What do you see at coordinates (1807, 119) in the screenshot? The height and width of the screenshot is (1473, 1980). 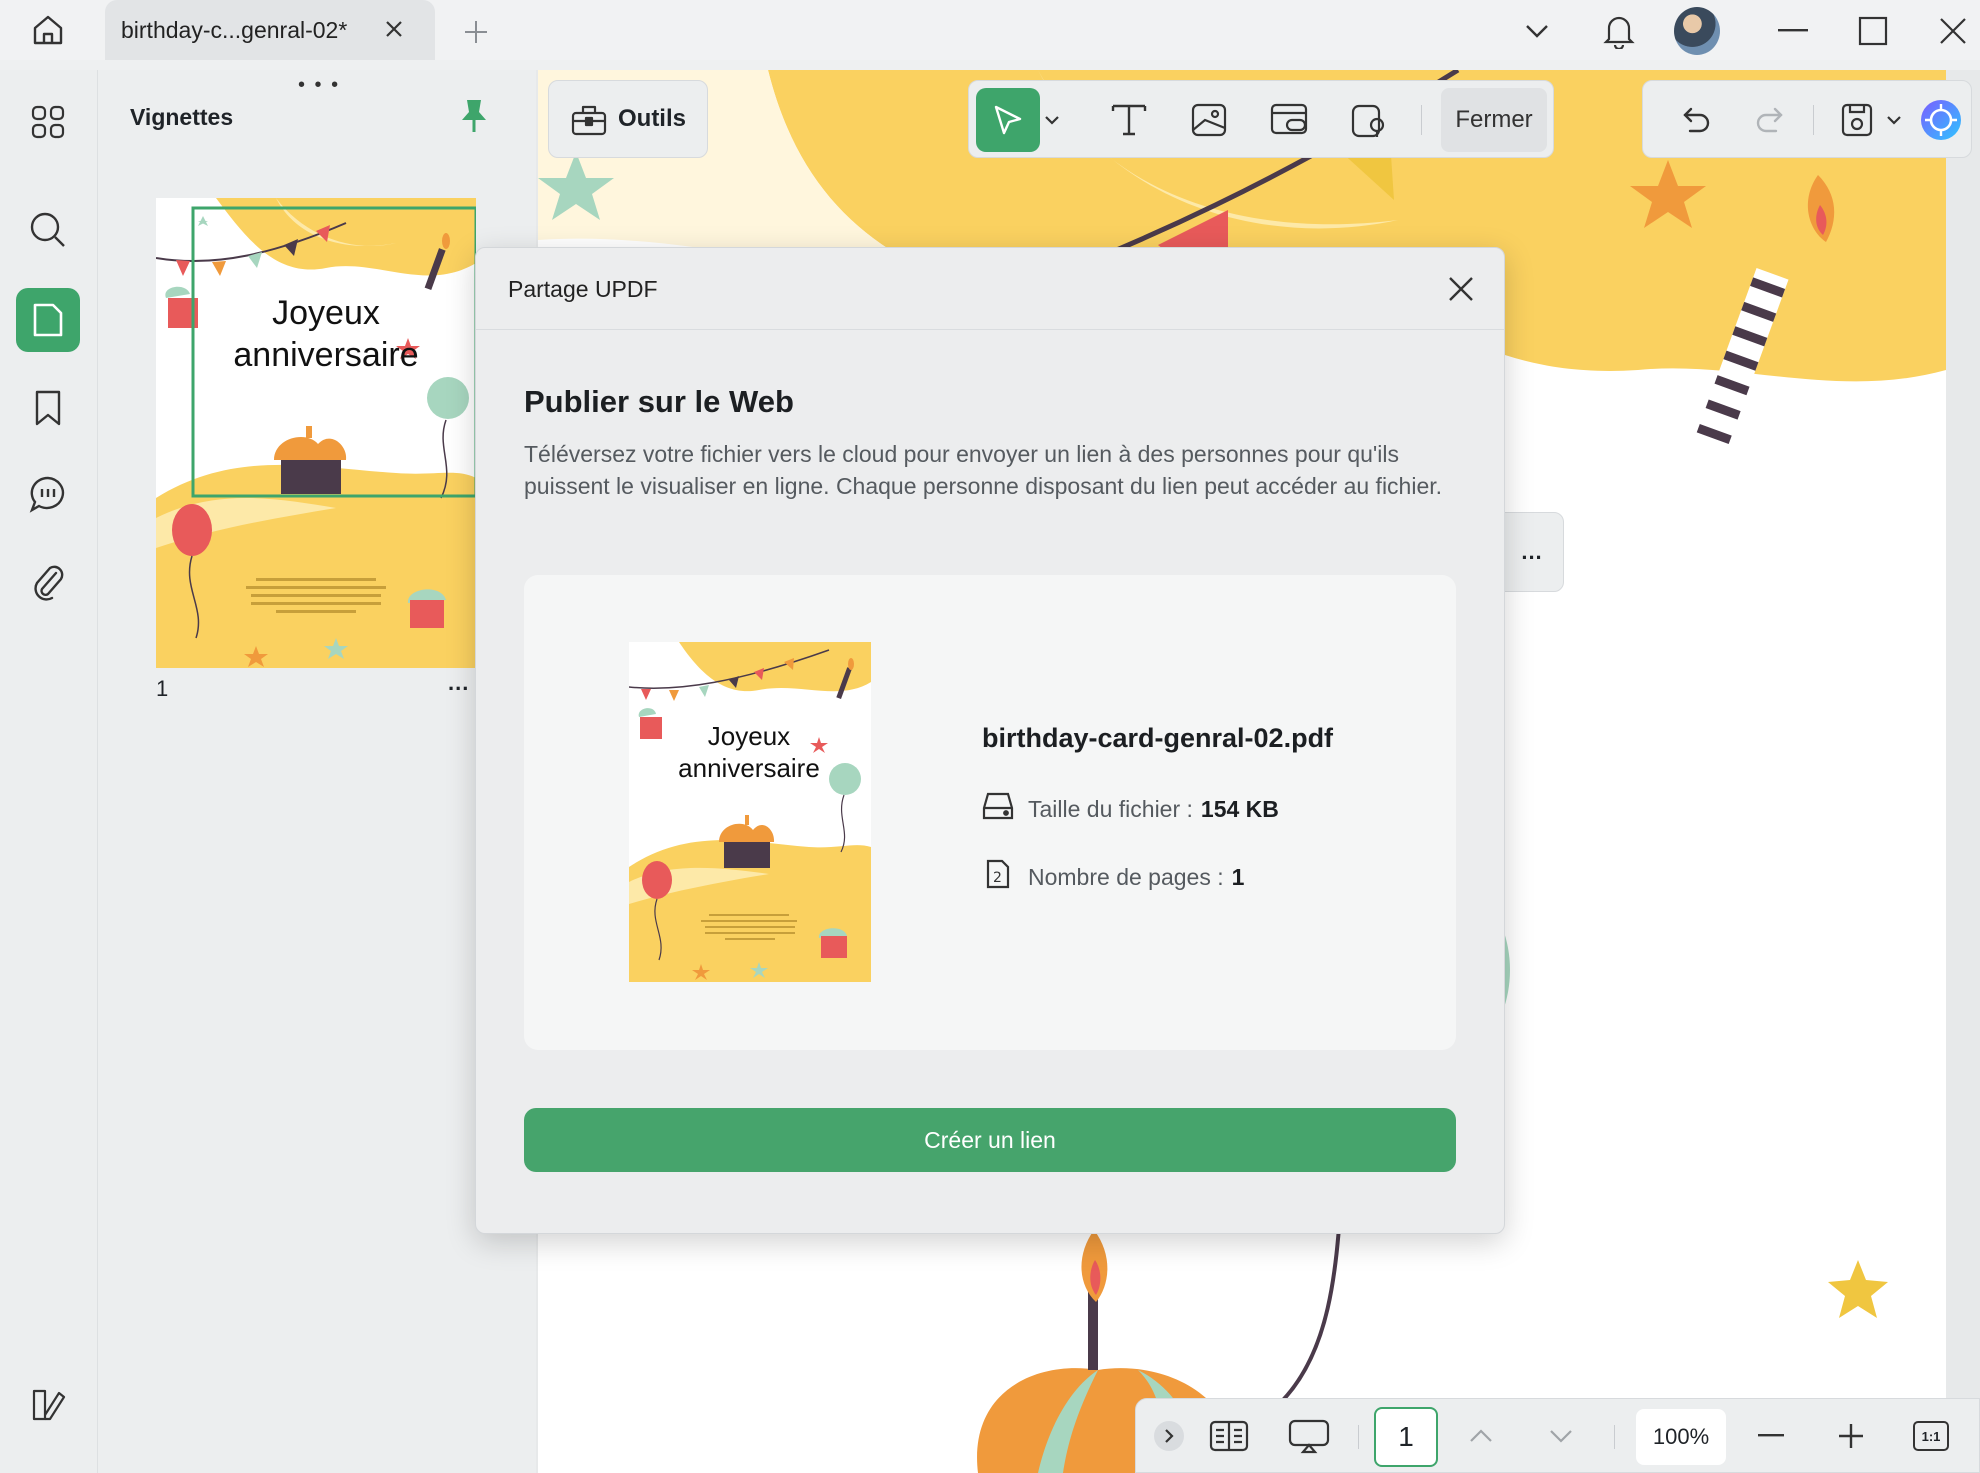 I see `history-toolbar` at bounding box center [1807, 119].